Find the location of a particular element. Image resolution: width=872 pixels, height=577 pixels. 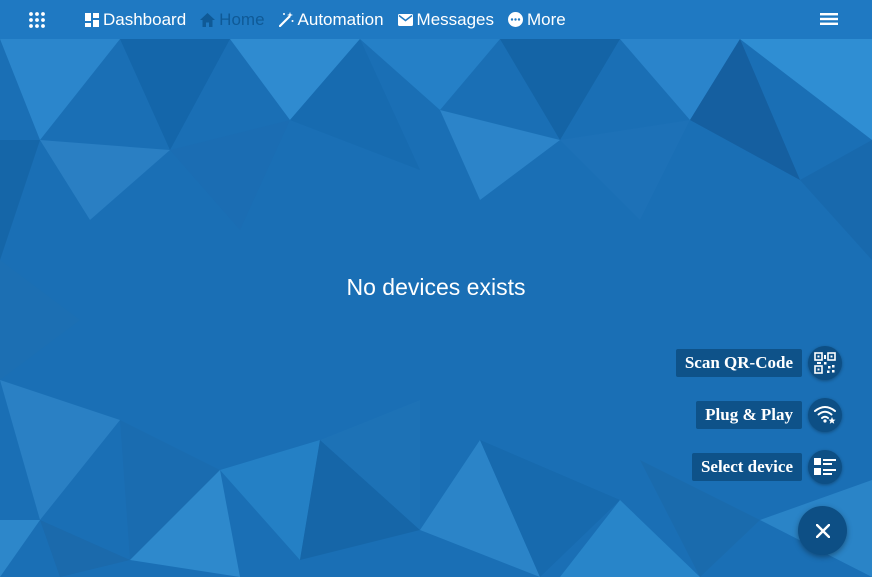

list-icon is located at coordinates (825, 466).